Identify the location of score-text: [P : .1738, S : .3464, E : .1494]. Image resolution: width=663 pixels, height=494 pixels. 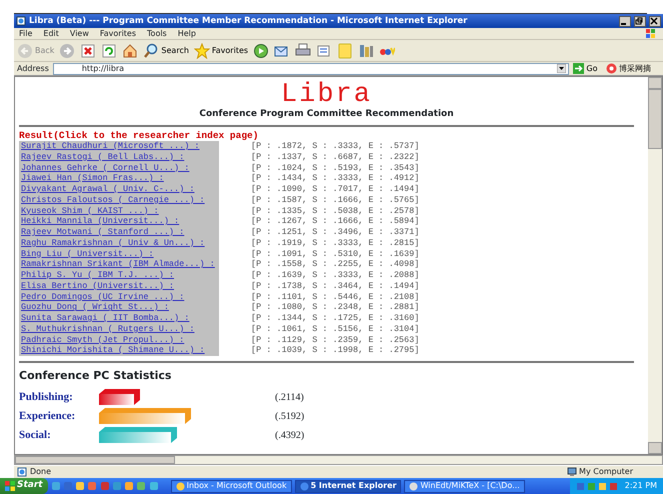
(335, 286).